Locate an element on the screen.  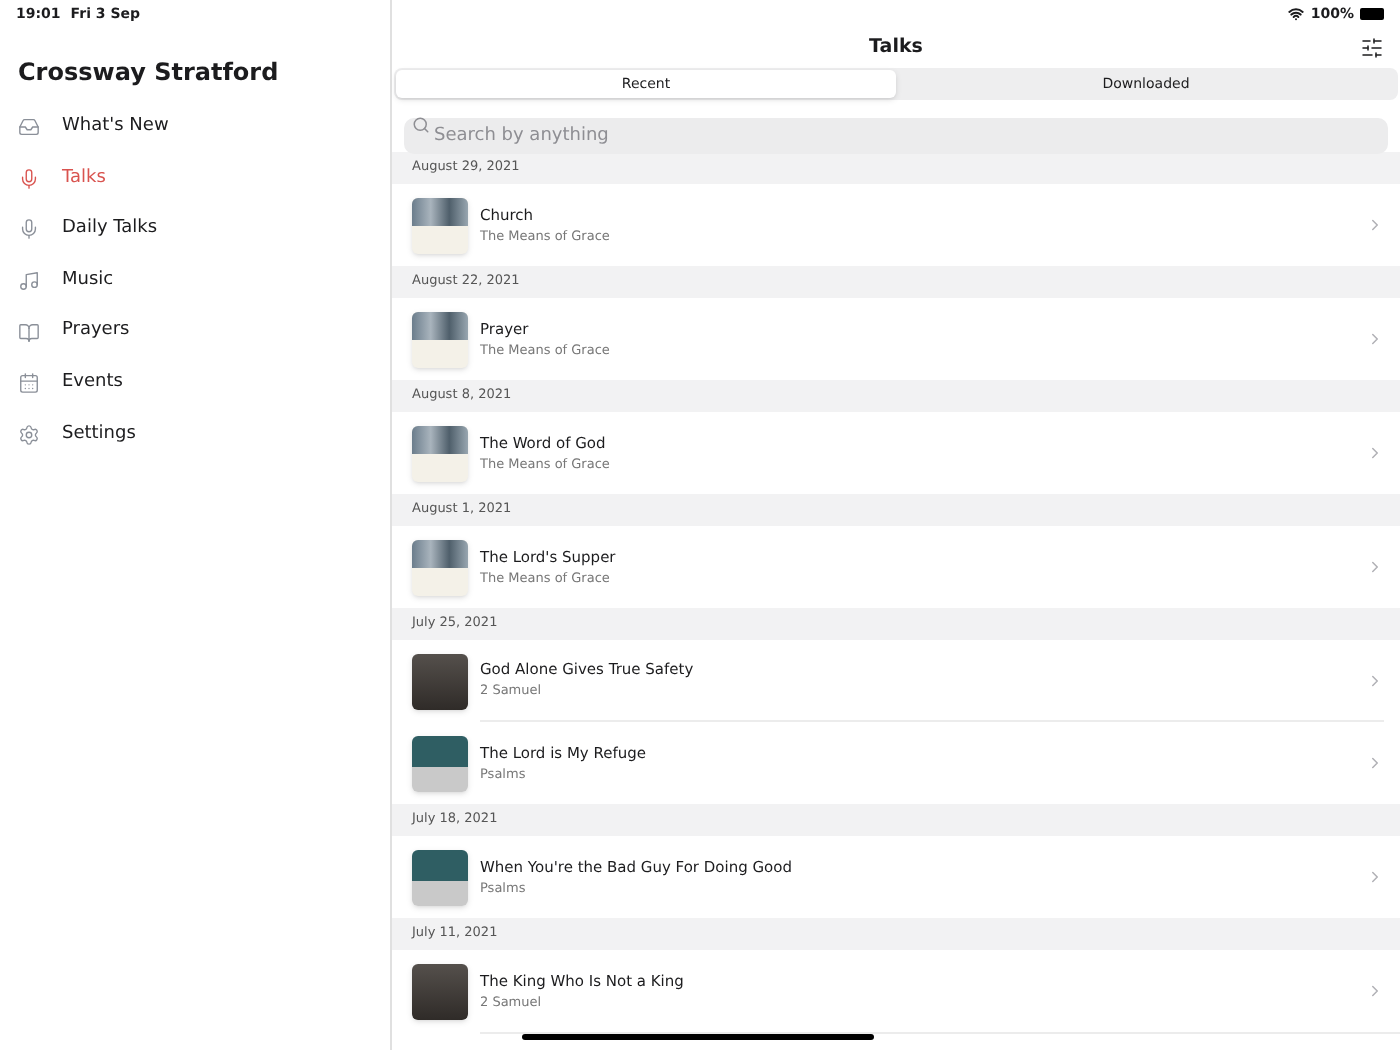
wifi-icon is located at coordinates (1296, 14).